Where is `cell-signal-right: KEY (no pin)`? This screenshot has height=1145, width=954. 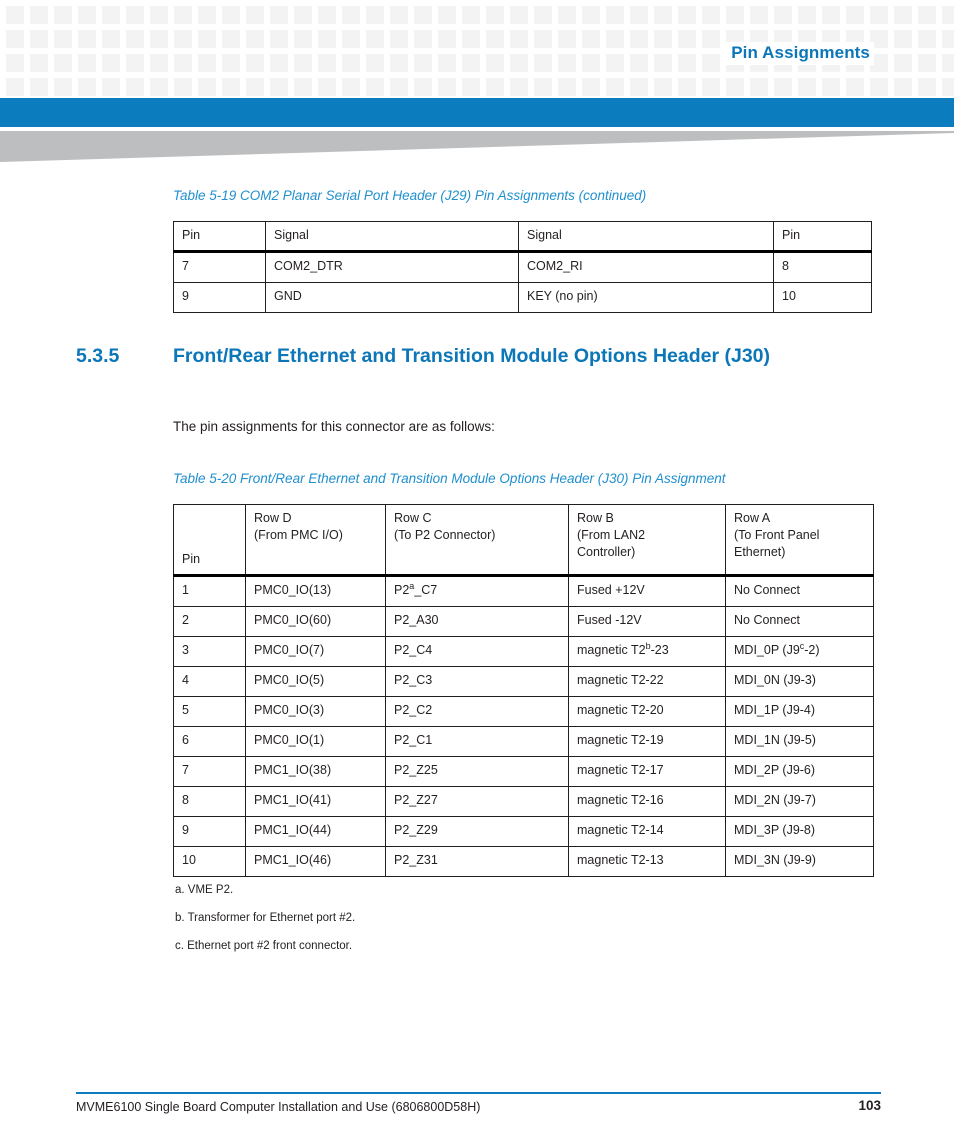
cell-signal-right: KEY (no pin) is located at coordinates (646, 297).